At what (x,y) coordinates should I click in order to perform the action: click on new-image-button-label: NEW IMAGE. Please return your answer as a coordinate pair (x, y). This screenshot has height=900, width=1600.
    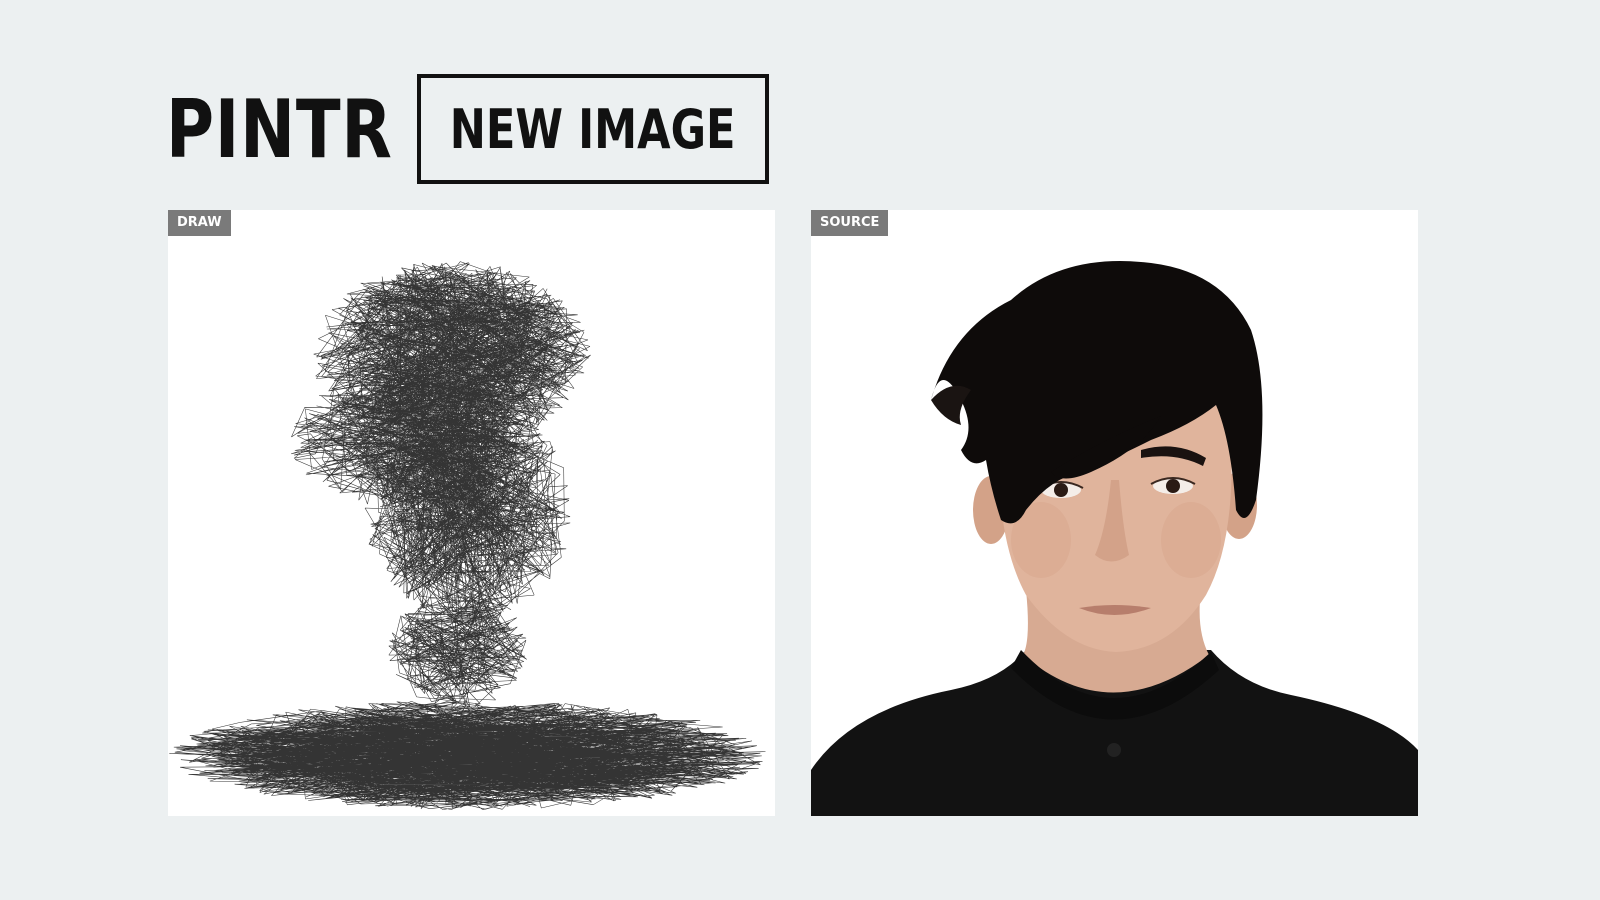
    Looking at the image, I should click on (593, 129).